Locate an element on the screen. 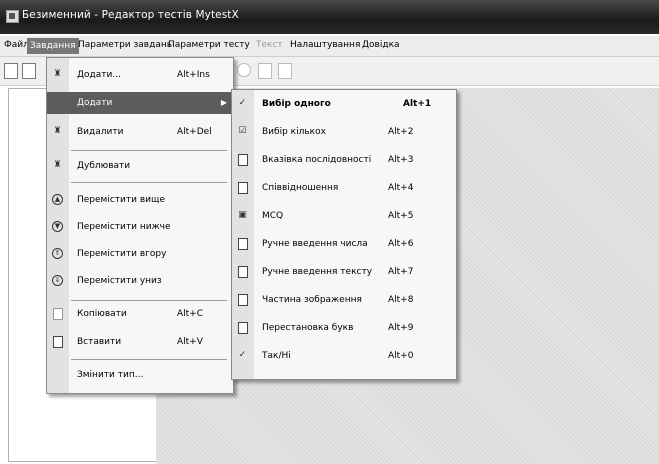 This screenshot has width=659, height=464. window-title: Безименний - Редактор тестів MytestX is located at coordinates (130, 15).